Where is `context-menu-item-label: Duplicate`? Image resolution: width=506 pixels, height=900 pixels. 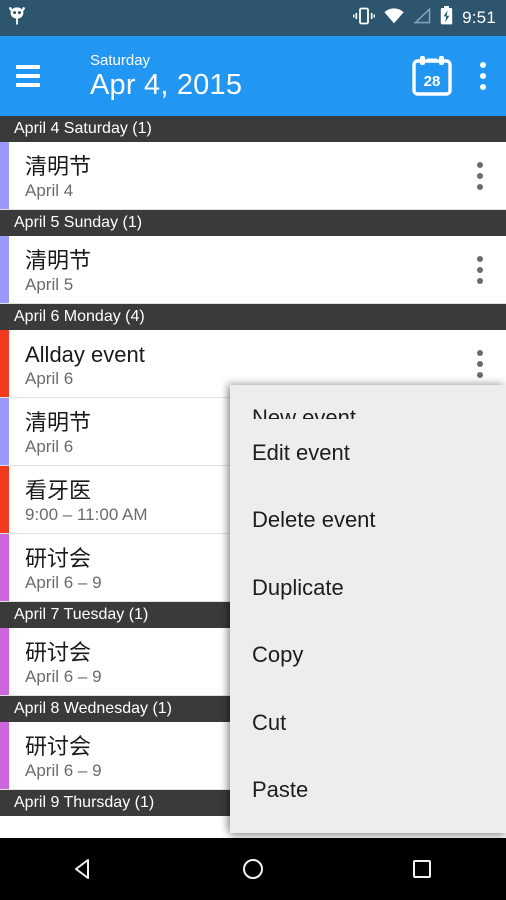 context-menu-item-label: Duplicate is located at coordinates (298, 587).